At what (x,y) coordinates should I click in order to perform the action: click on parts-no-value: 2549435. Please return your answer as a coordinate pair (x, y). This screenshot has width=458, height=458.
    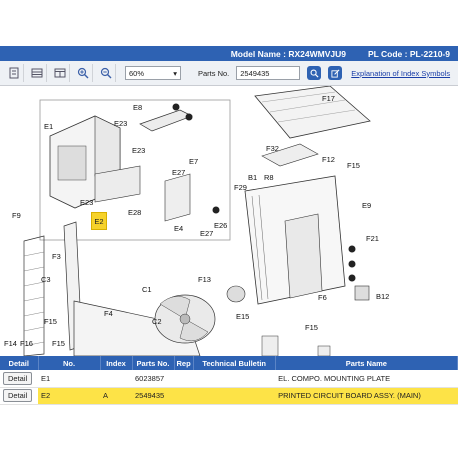
    Looking at the image, I should click on (255, 73).